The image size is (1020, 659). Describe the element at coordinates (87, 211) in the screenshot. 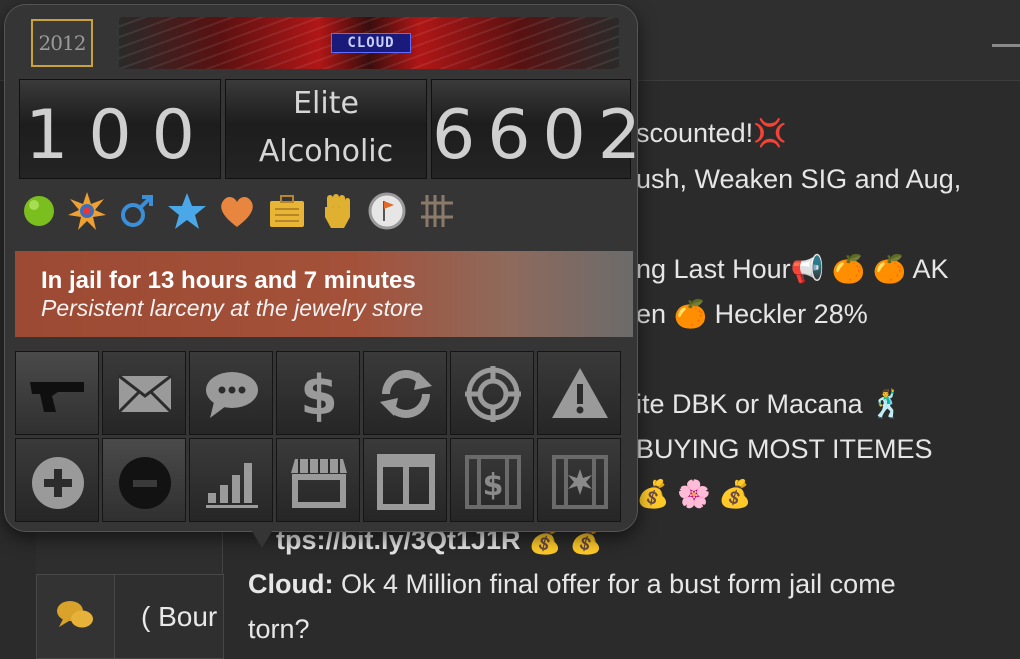

I see `badge-burst-icon` at that location.